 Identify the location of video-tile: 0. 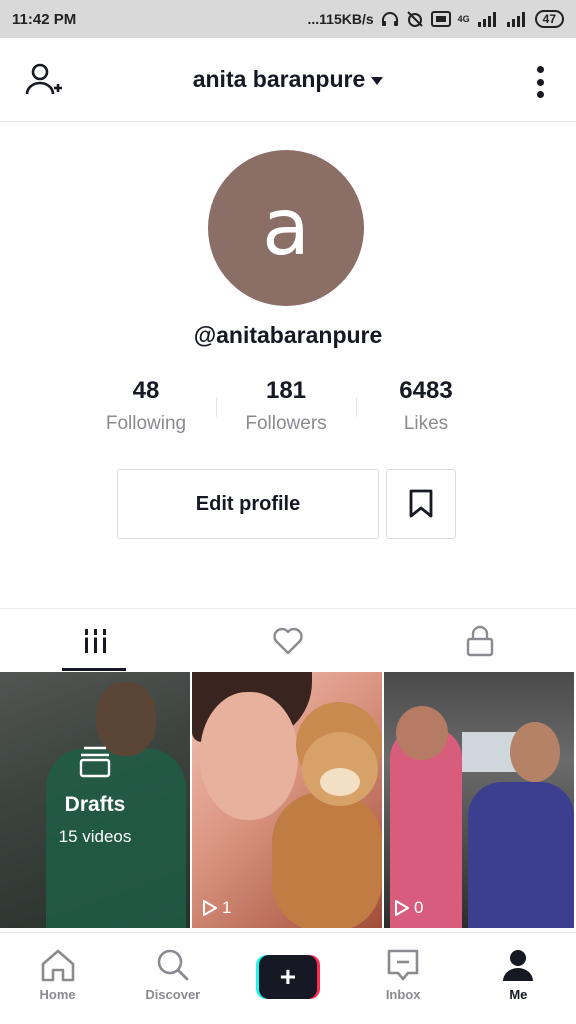
(479, 800).